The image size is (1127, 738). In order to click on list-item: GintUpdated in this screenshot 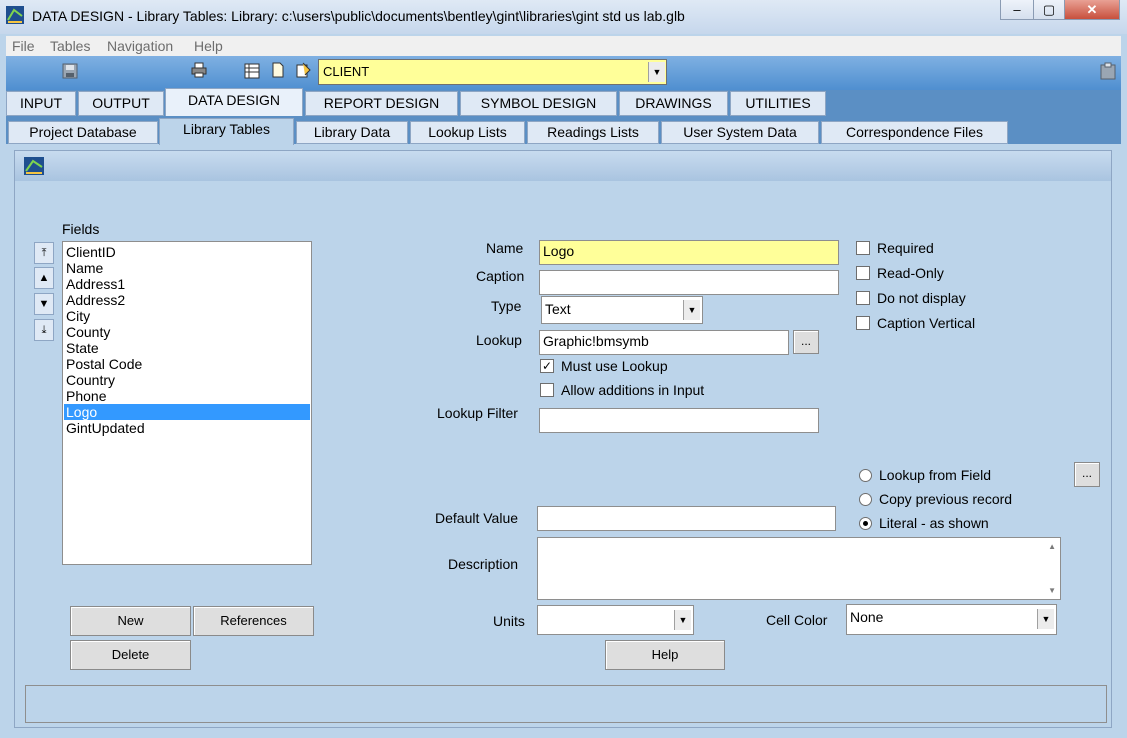, I will do `click(187, 428)`.